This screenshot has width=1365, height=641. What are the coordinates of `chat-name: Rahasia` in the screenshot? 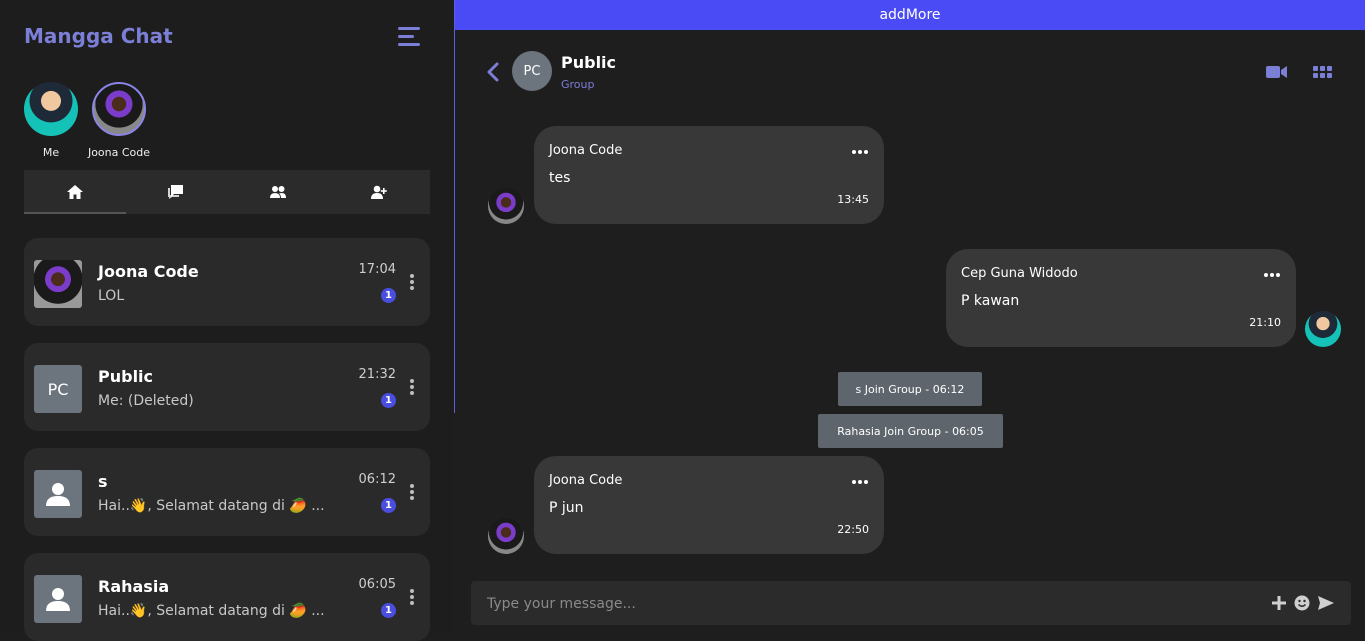 It's located at (134, 586).